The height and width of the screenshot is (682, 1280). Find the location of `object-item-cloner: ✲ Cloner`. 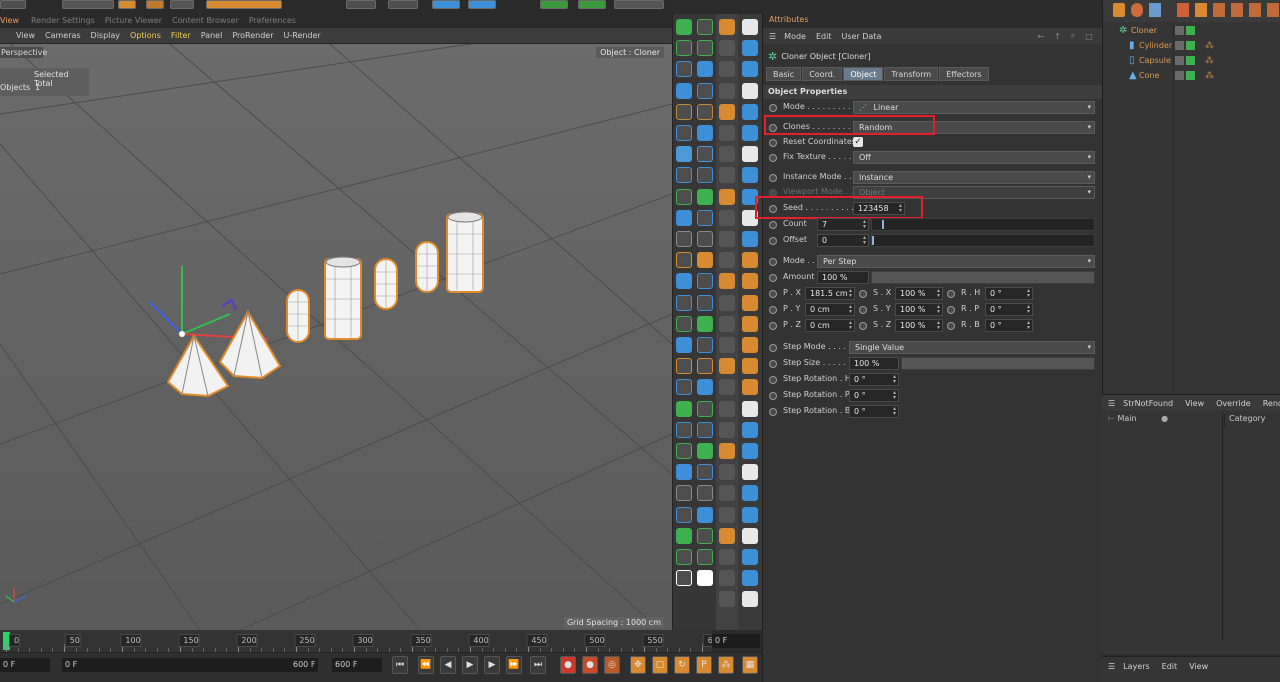

object-item-cloner: ✲ Cloner is located at coordinates (1191, 32).